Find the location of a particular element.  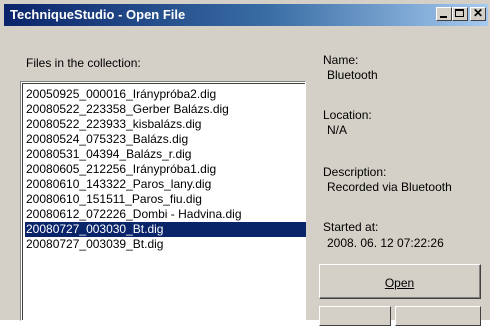

file-list-item: 20080605_212256_Iránypróba1.dig is located at coordinates (165, 169).